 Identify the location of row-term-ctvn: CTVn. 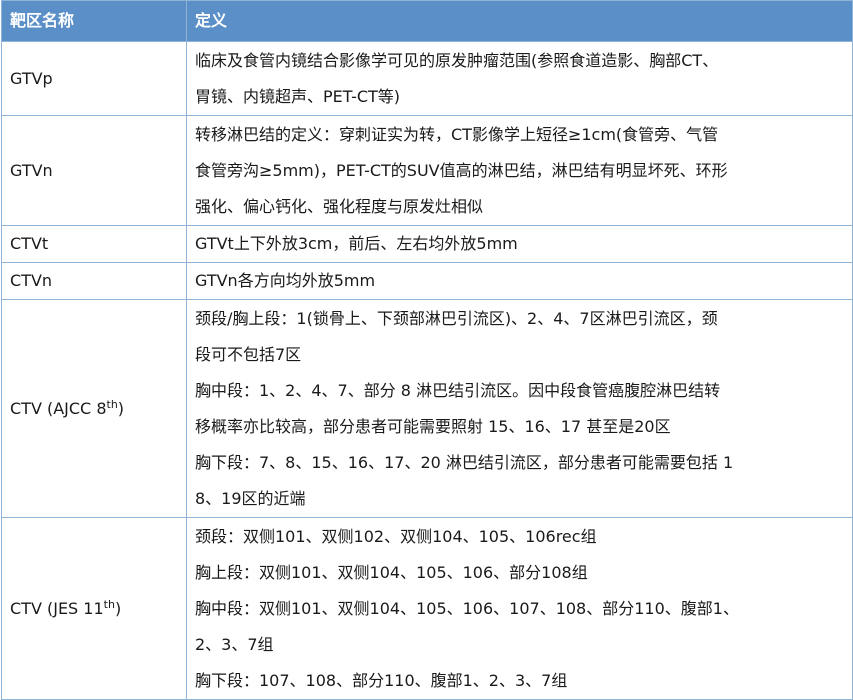
(94, 281).